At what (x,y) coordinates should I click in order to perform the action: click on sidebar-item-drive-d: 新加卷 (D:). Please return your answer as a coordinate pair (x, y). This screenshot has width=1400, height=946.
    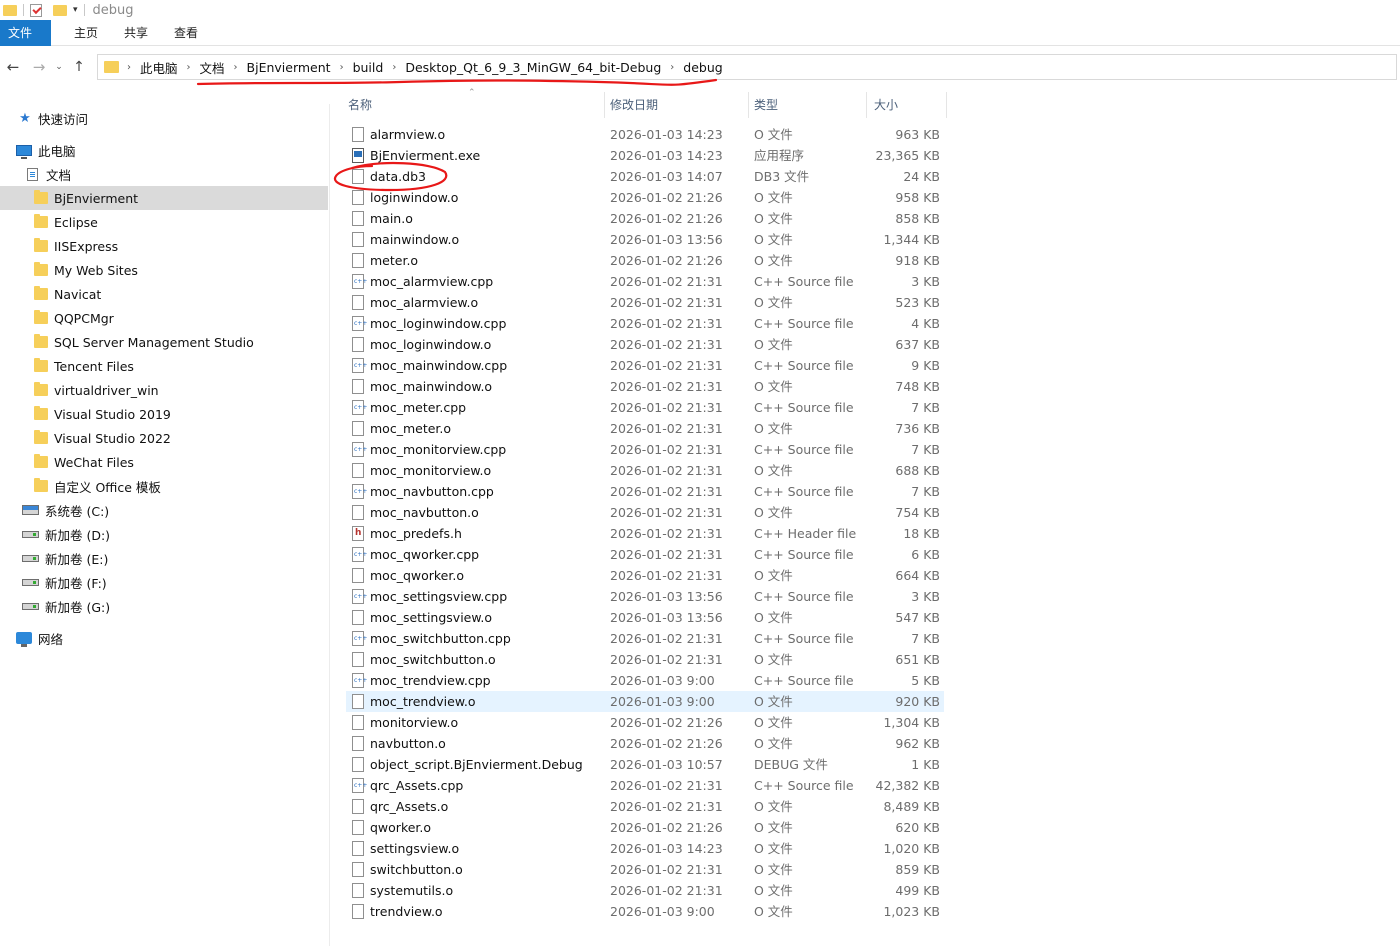
    Looking at the image, I should click on (164, 534).